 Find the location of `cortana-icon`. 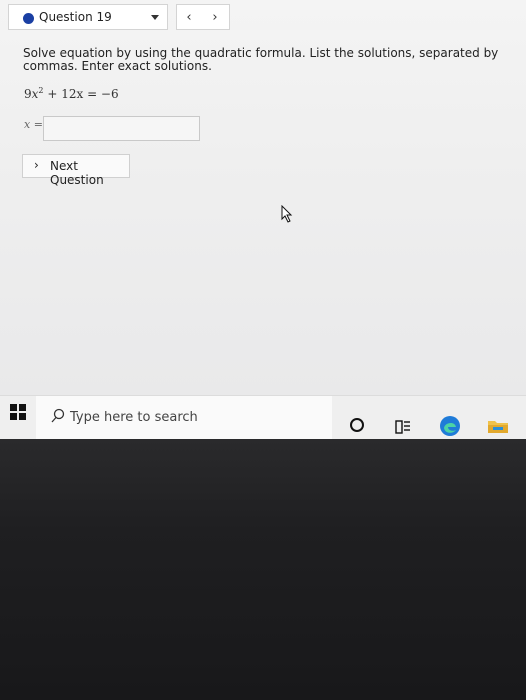

cortana-icon is located at coordinates (357, 425).